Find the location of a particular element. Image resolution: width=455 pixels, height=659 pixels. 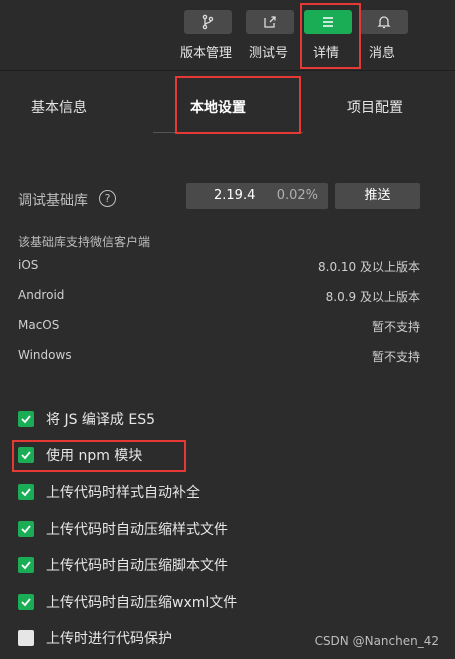

menu-icon is located at coordinates (328, 22).